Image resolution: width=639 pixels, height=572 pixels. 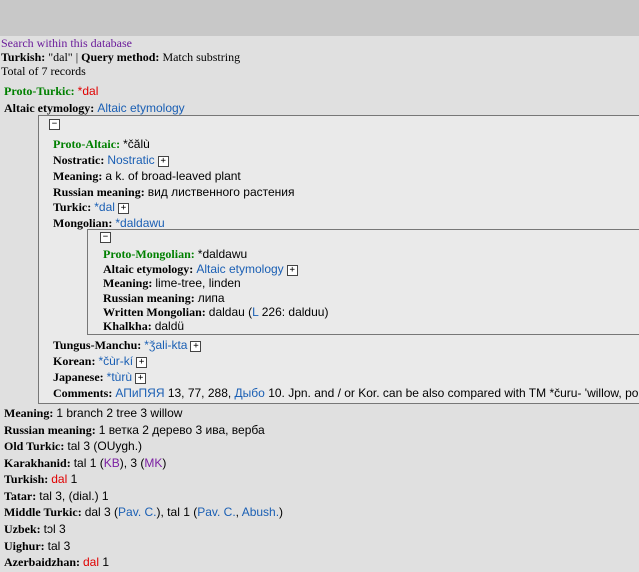 I want to click on mongol-russian-label: Russian meaning:, so click(x=149, y=298).